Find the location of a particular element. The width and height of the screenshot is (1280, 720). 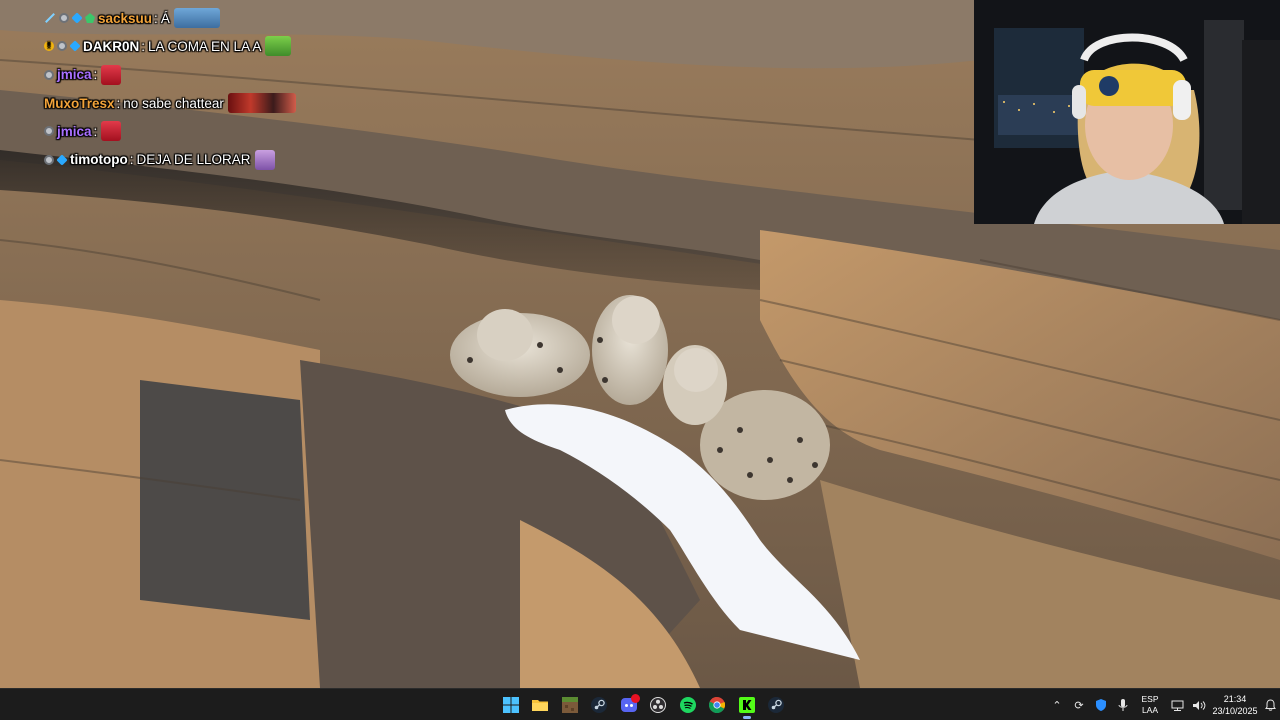

chat-username: sacksuu is located at coordinates (125, 18).